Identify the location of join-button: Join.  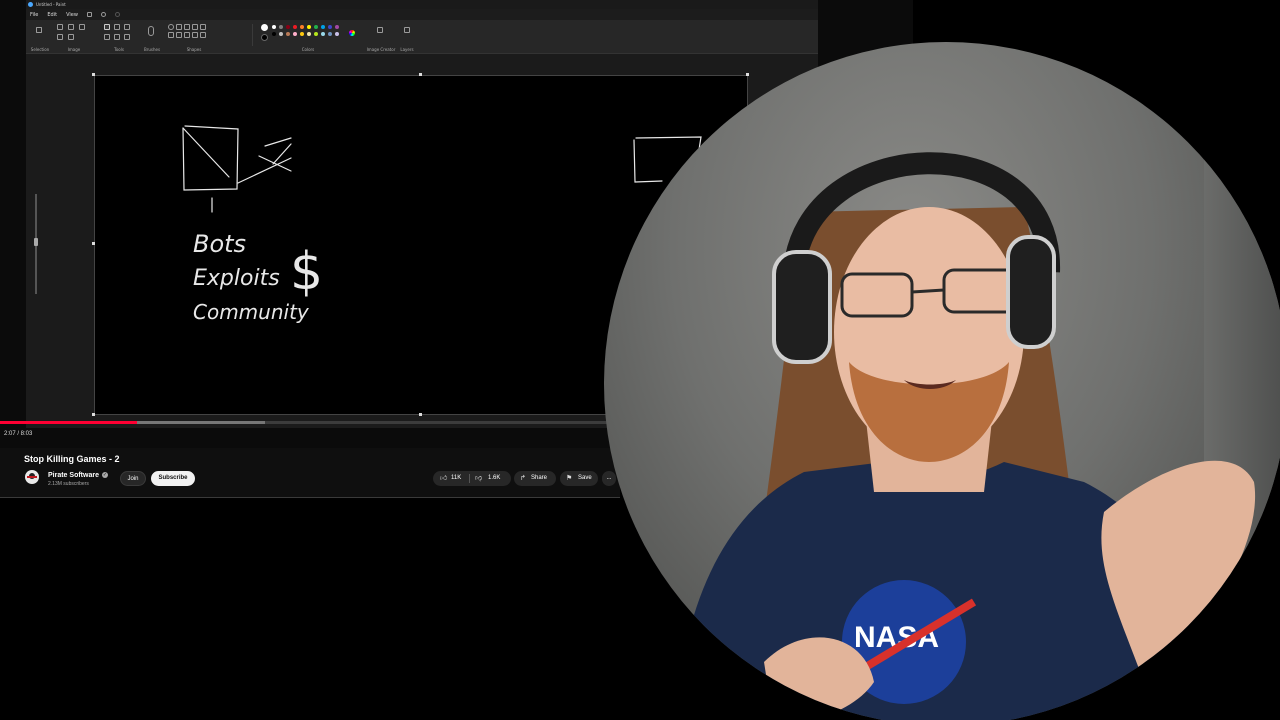
(133, 478).